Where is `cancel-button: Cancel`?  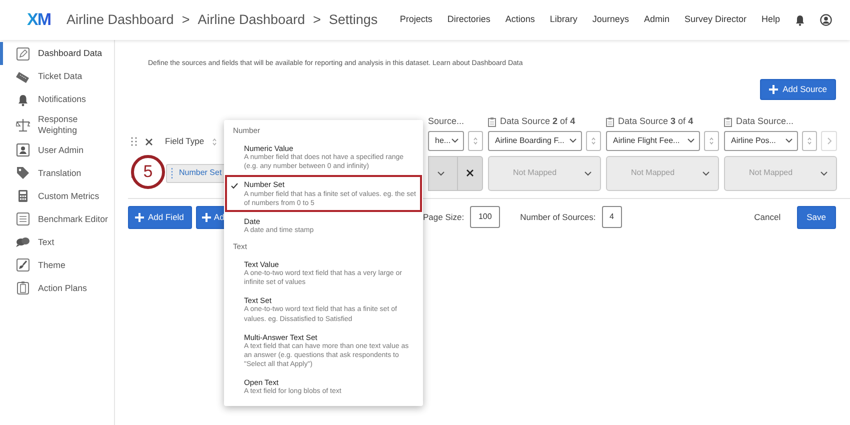 cancel-button: Cancel is located at coordinates (767, 217).